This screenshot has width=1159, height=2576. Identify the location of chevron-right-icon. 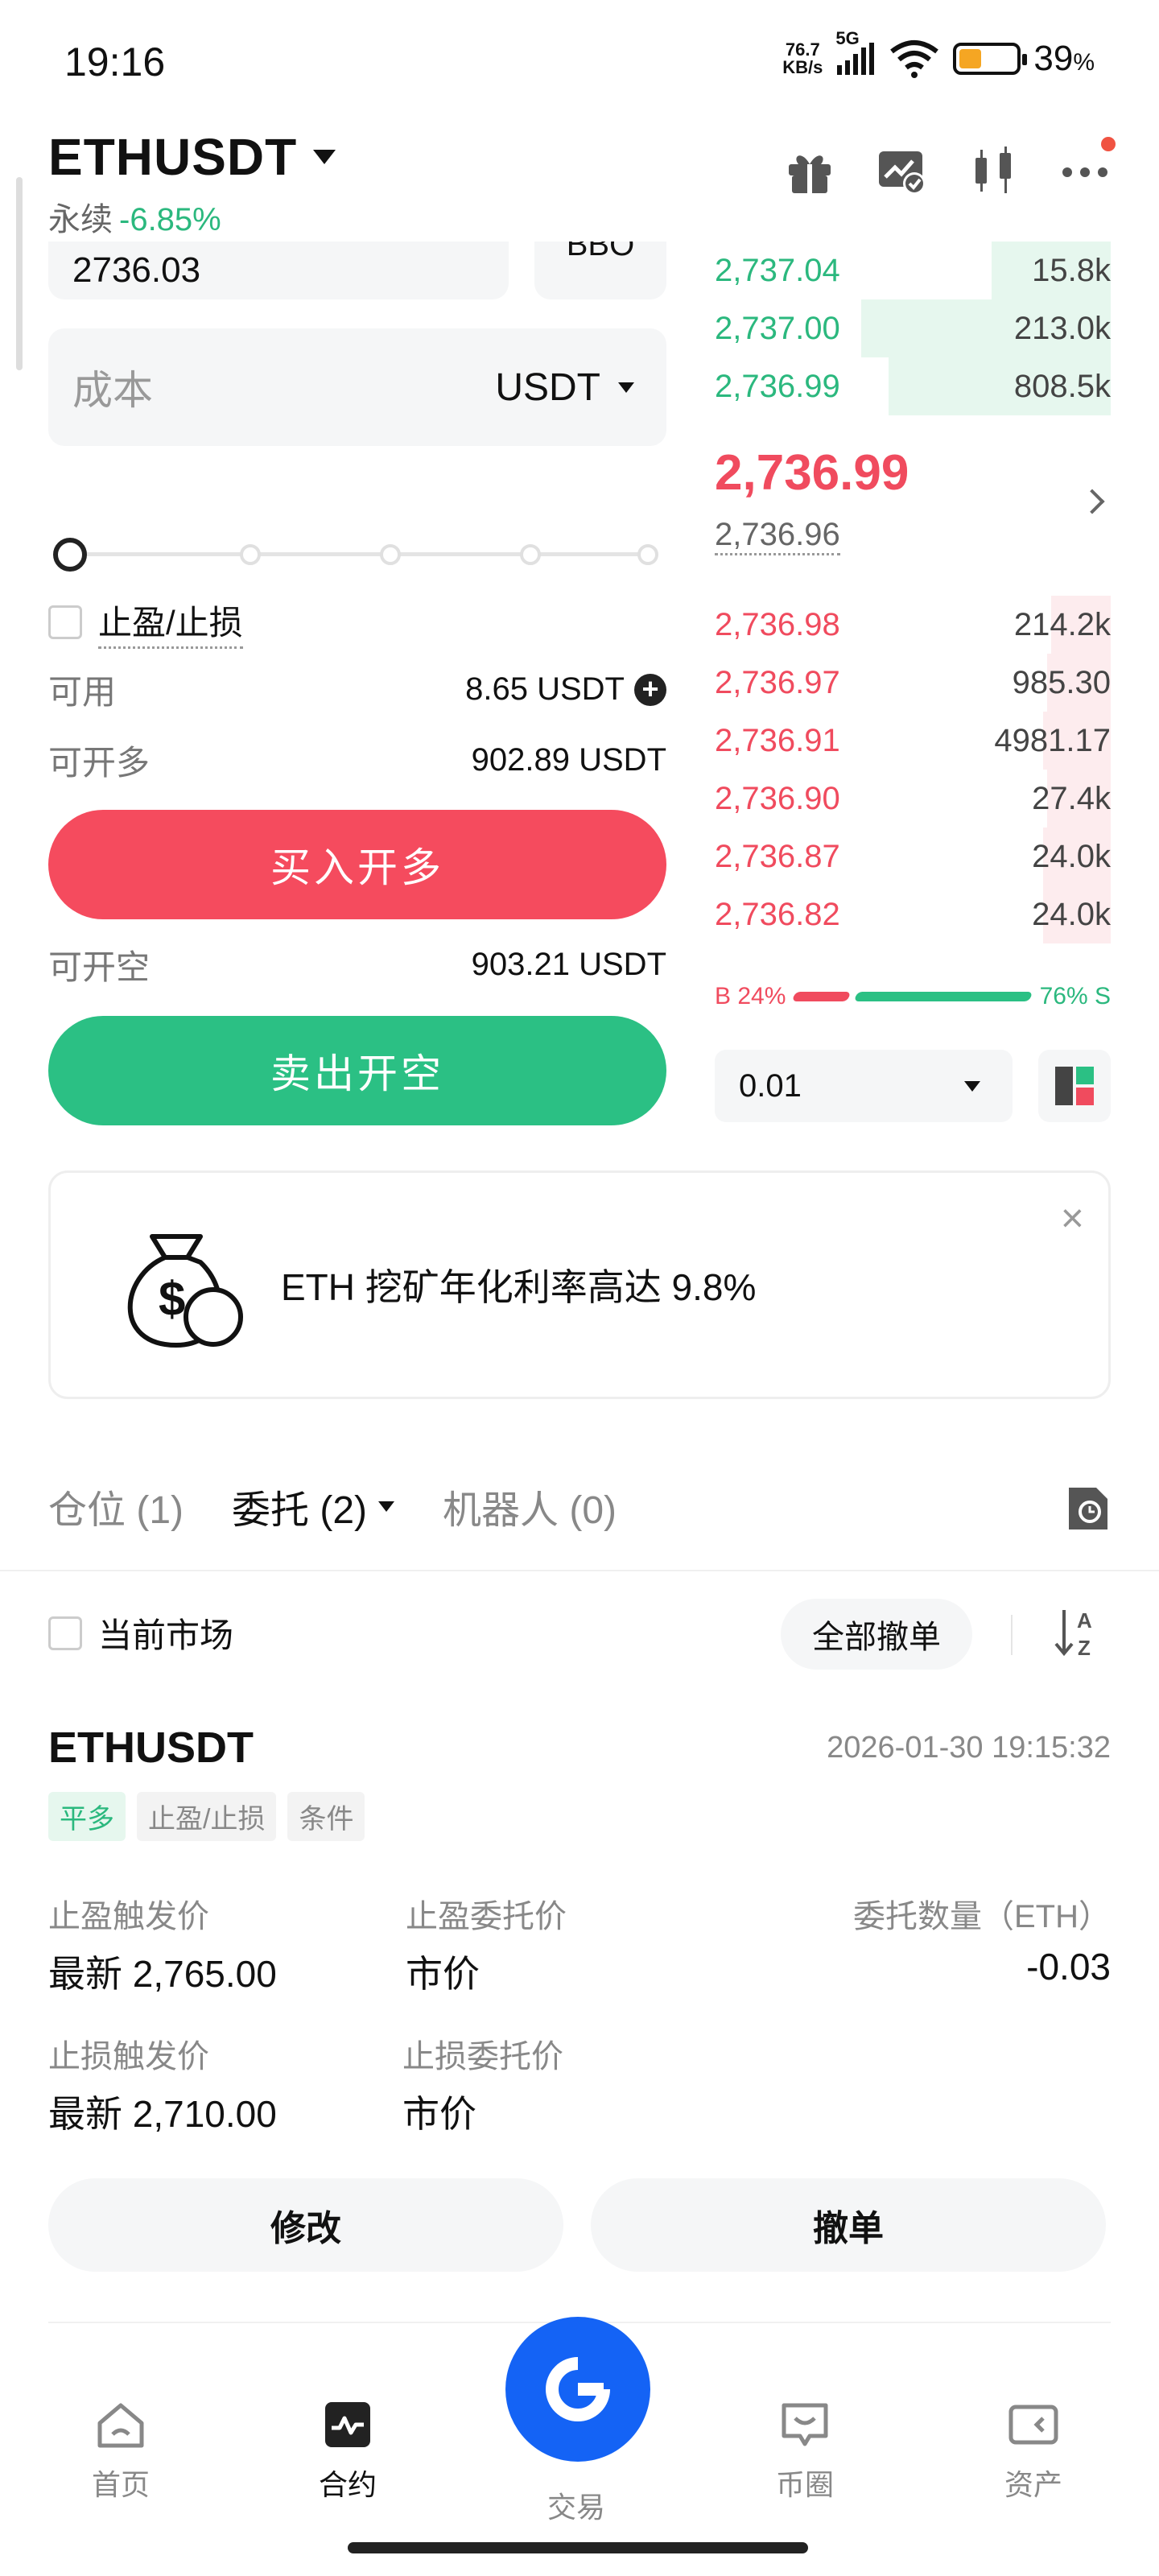
(1092, 501).